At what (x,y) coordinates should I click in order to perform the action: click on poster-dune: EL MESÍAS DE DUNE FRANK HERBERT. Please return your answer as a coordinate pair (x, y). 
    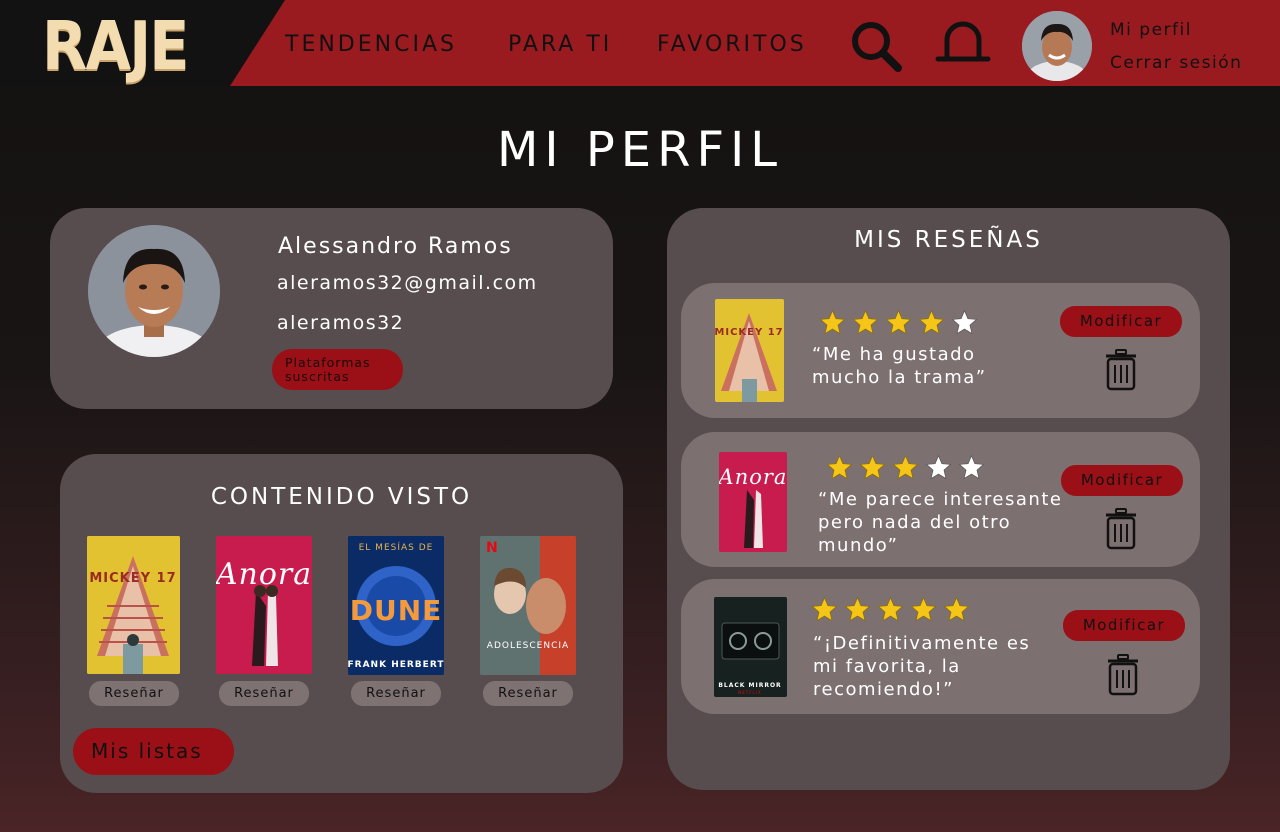
    Looking at the image, I should click on (396, 605).